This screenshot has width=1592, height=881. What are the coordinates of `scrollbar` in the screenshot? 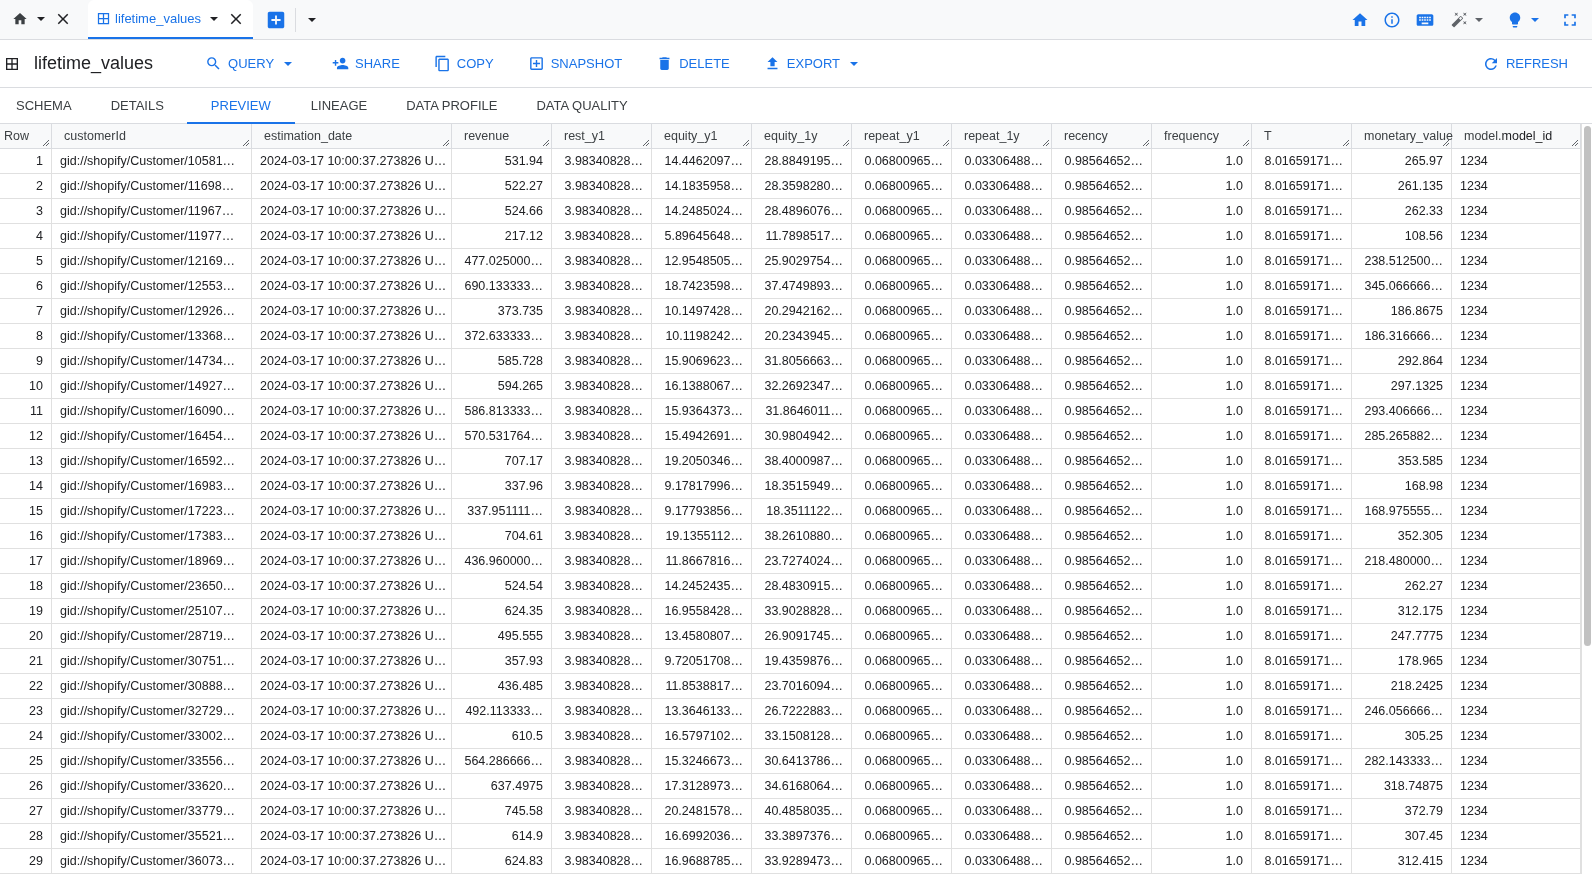 It's located at (1586, 499).